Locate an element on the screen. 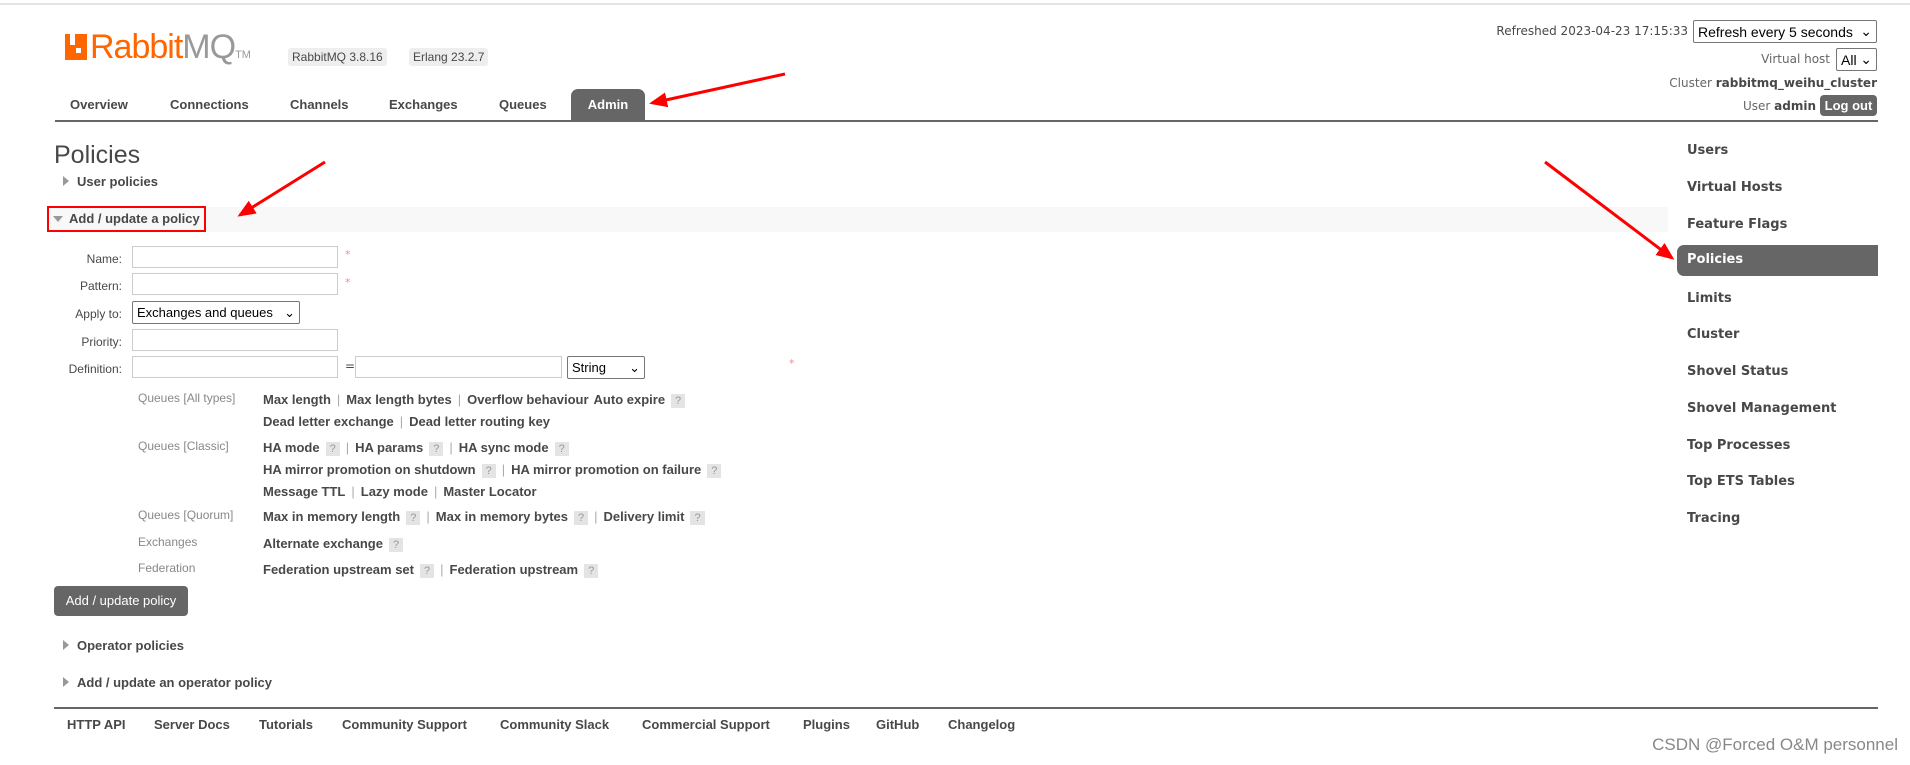 The height and width of the screenshot is (765, 1910). arrow-admin is located at coordinates (717, 90).